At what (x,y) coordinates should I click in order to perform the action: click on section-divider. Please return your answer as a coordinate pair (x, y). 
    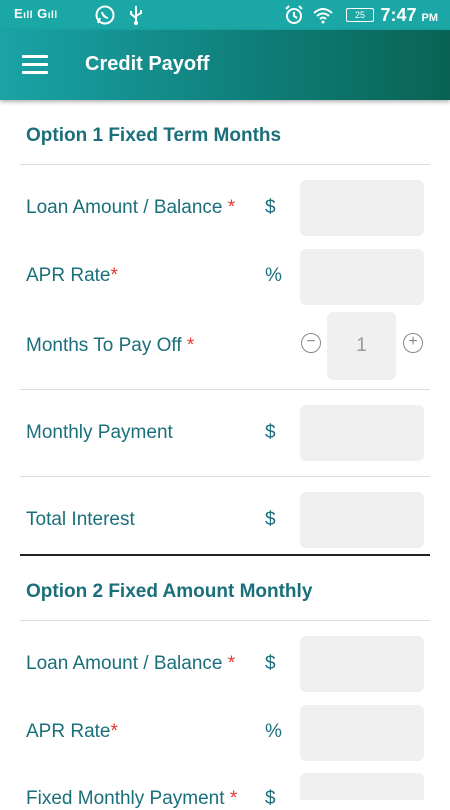
    Looking at the image, I should click on (225, 555).